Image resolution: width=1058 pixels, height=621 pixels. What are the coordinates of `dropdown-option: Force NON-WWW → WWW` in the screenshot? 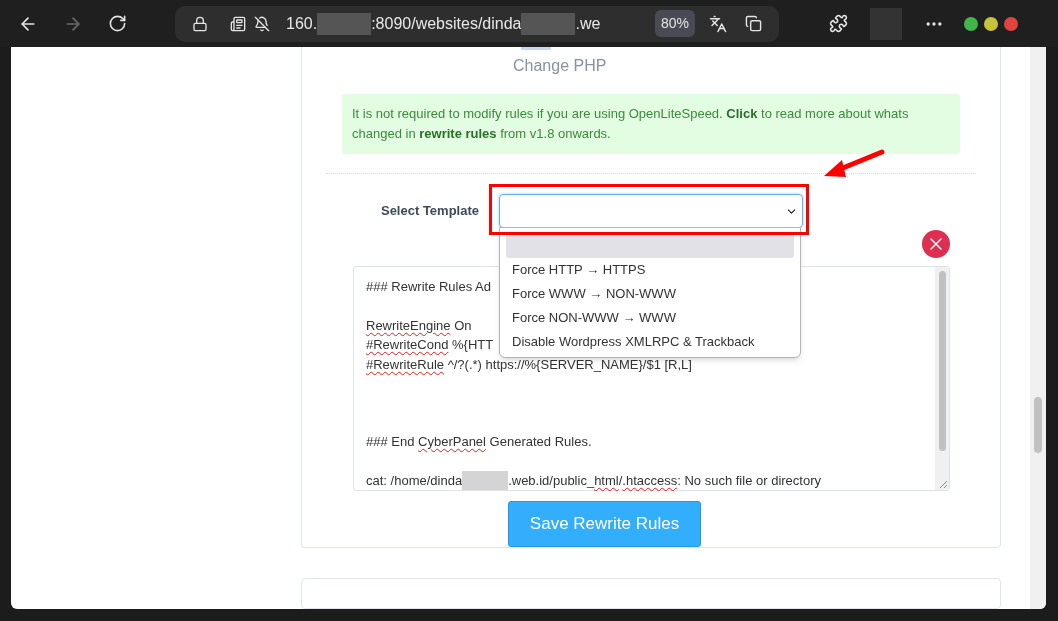 It's located at (650, 318).